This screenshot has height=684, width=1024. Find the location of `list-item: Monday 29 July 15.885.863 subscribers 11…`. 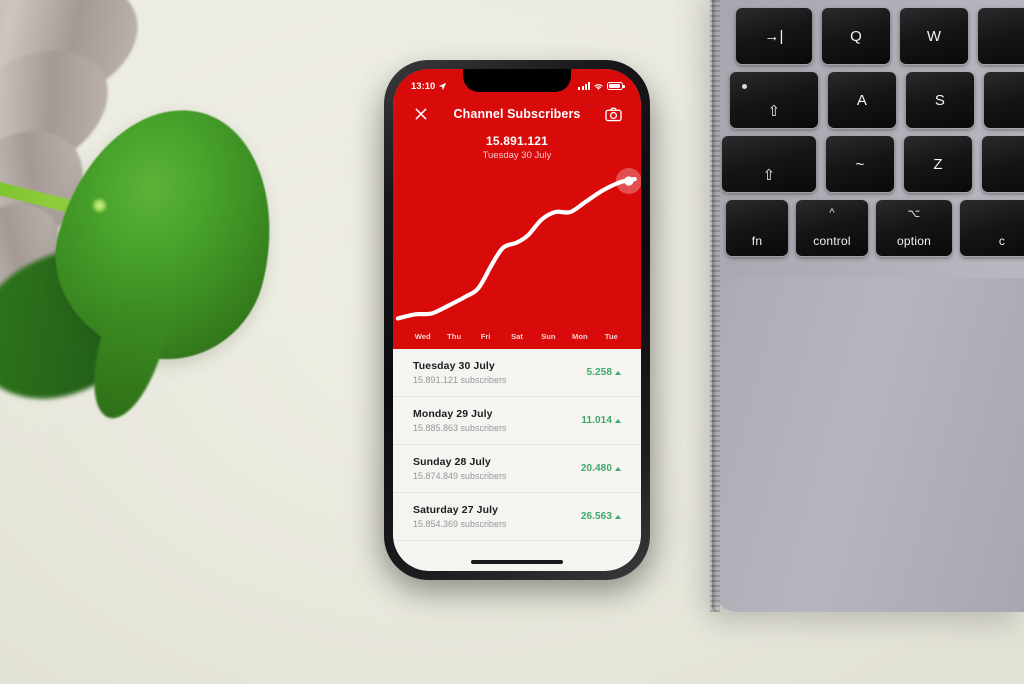

list-item: Monday 29 July 15.885.863 subscribers 11… is located at coordinates (517, 421).